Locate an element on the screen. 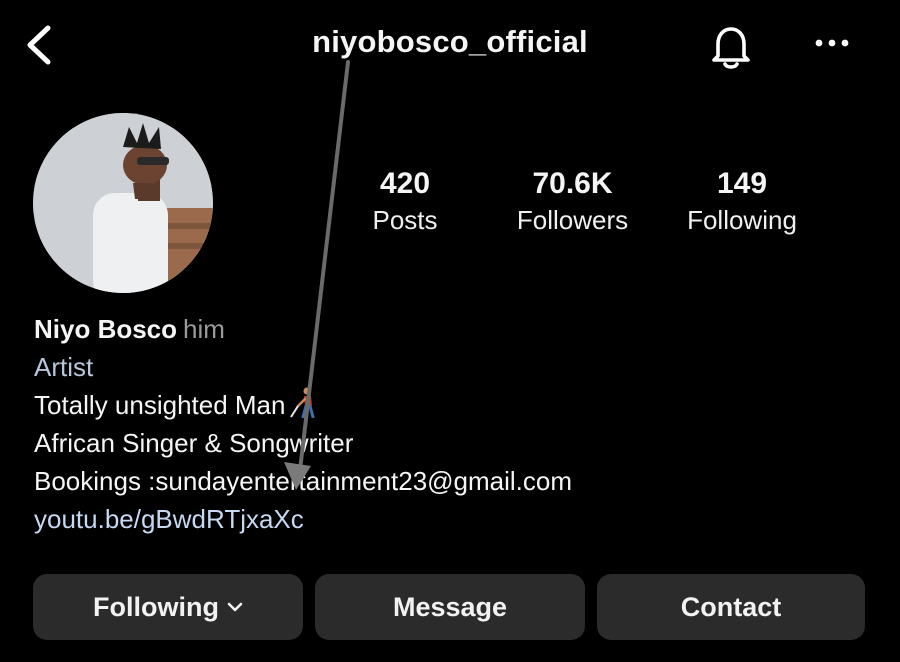 This screenshot has width=900, height=662. profile-category: Artist is located at coordinates (303, 367).